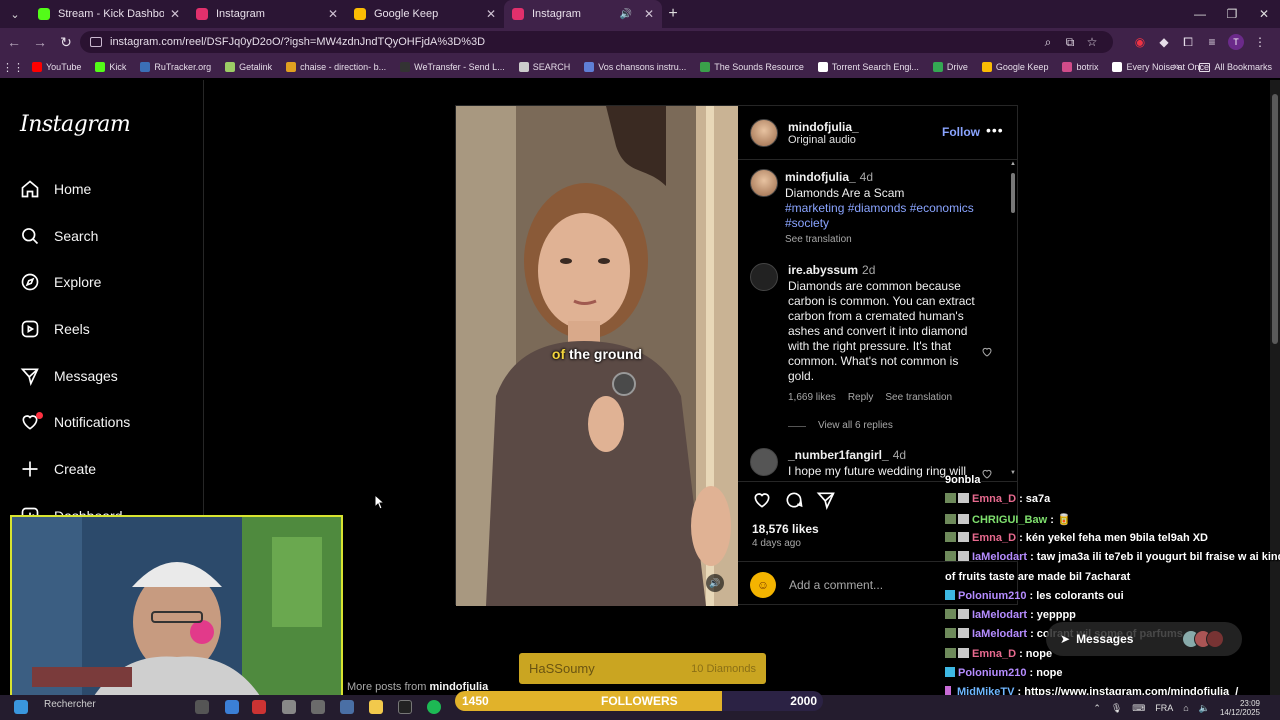 Image resolution: width=1280 pixels, height=720 pixels. I want to click on nav-home: Home, so click(55, 189).